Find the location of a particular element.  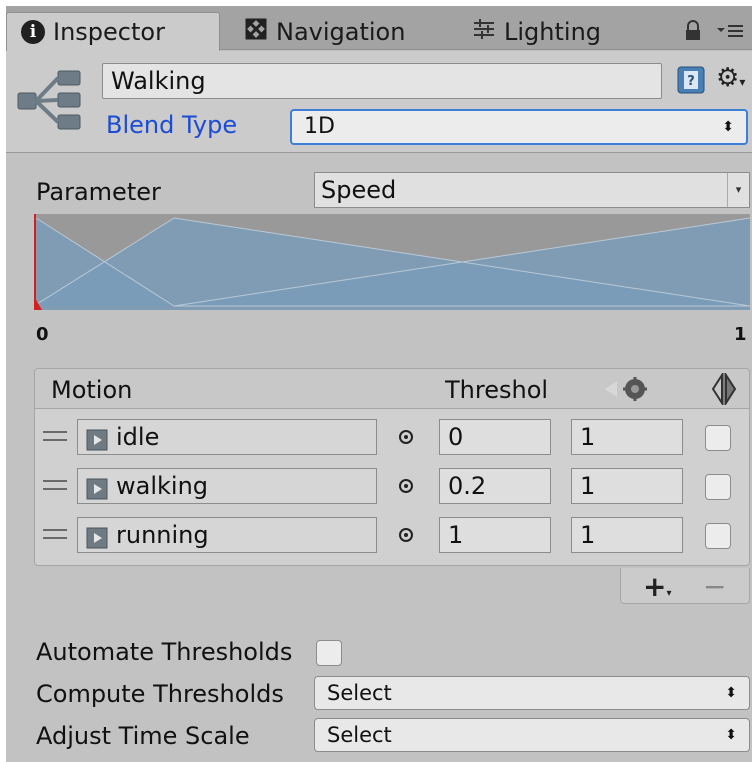

tab-navigation: Navigation is located at coordinates (337, 31).